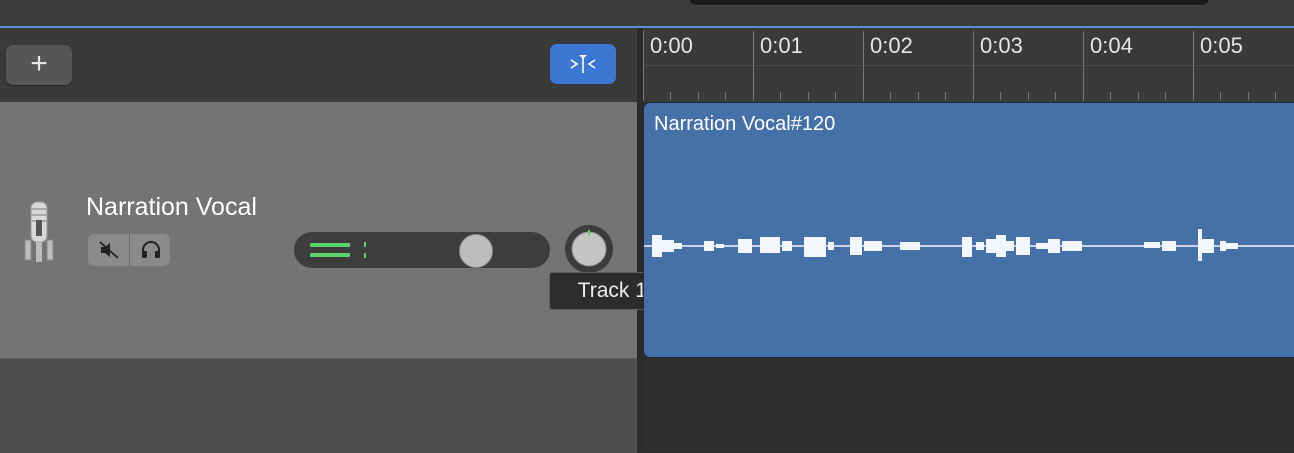 The image size is (1294, 453). Describe the element at coordinates (781, 45) in the screenshot. I see `ruler-label: 0:01` at that location.